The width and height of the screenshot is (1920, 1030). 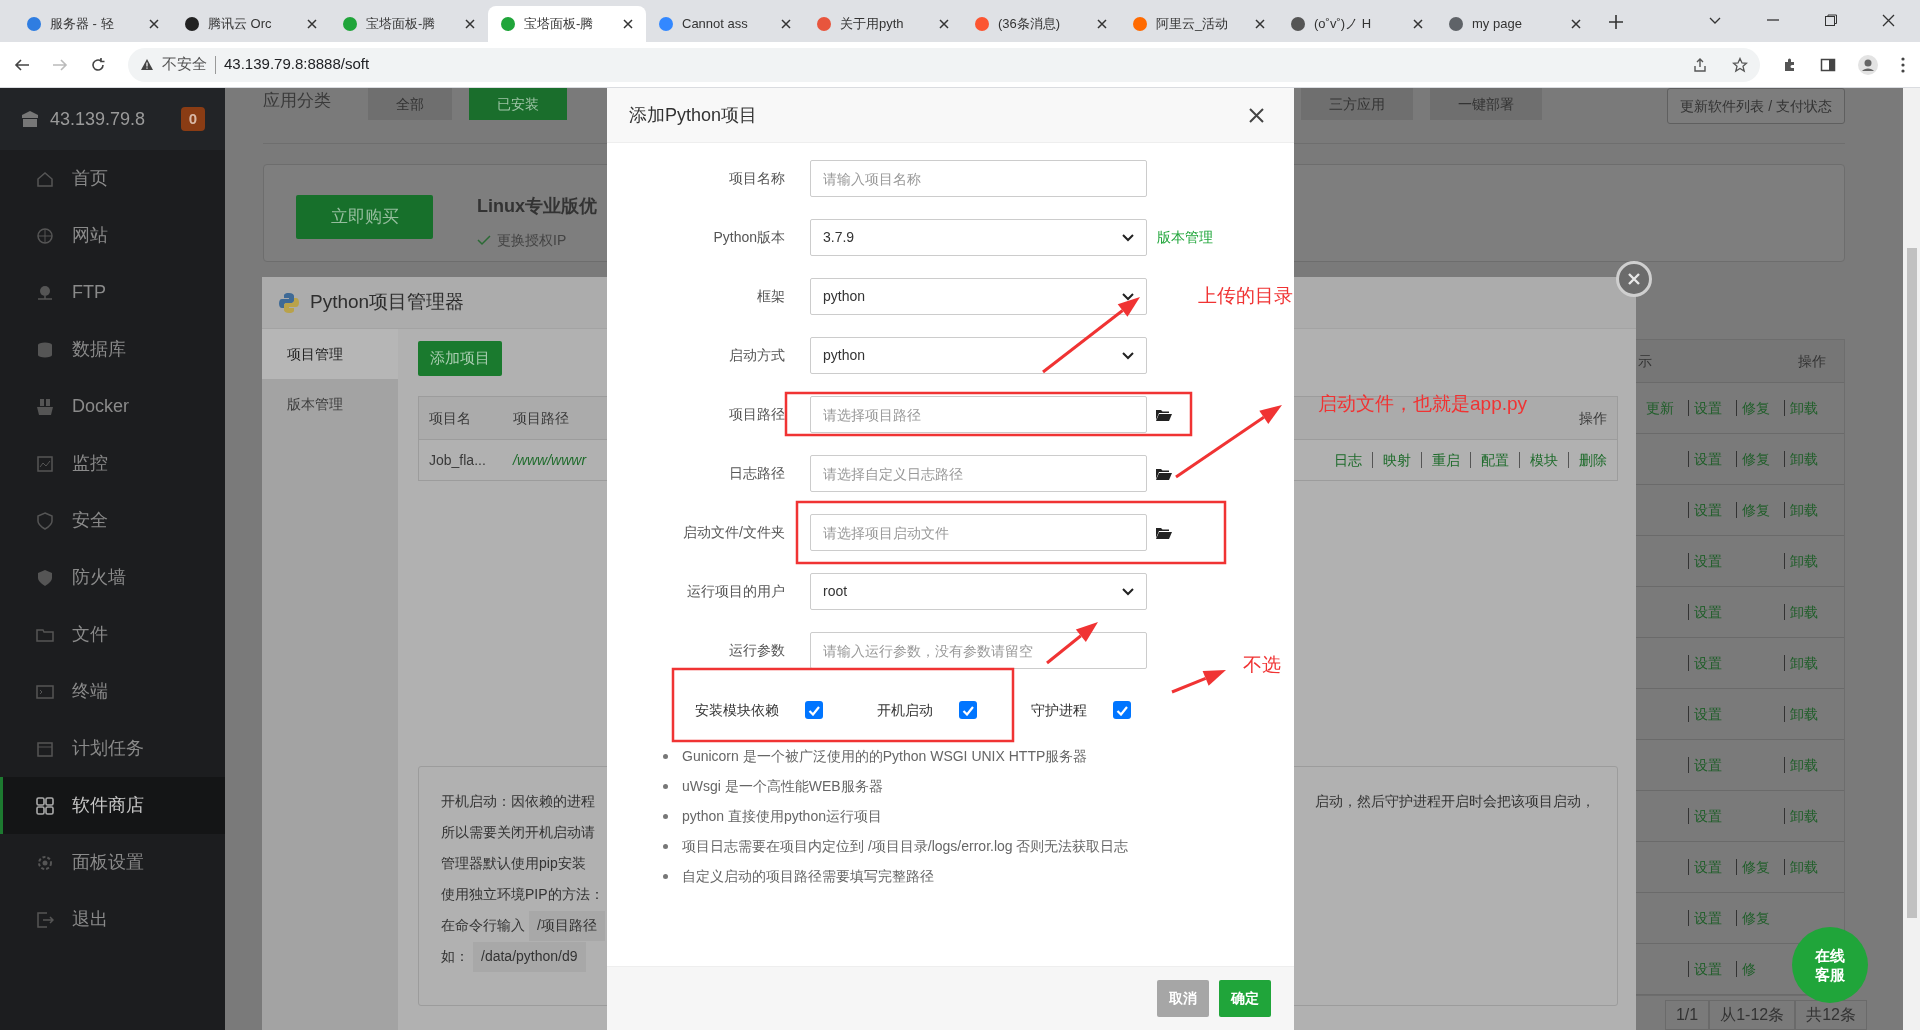 What do you see at coordinates (112, 691) in the screenshot?
I see `sidebar-item: 终端` at bounding box center [112, 691].